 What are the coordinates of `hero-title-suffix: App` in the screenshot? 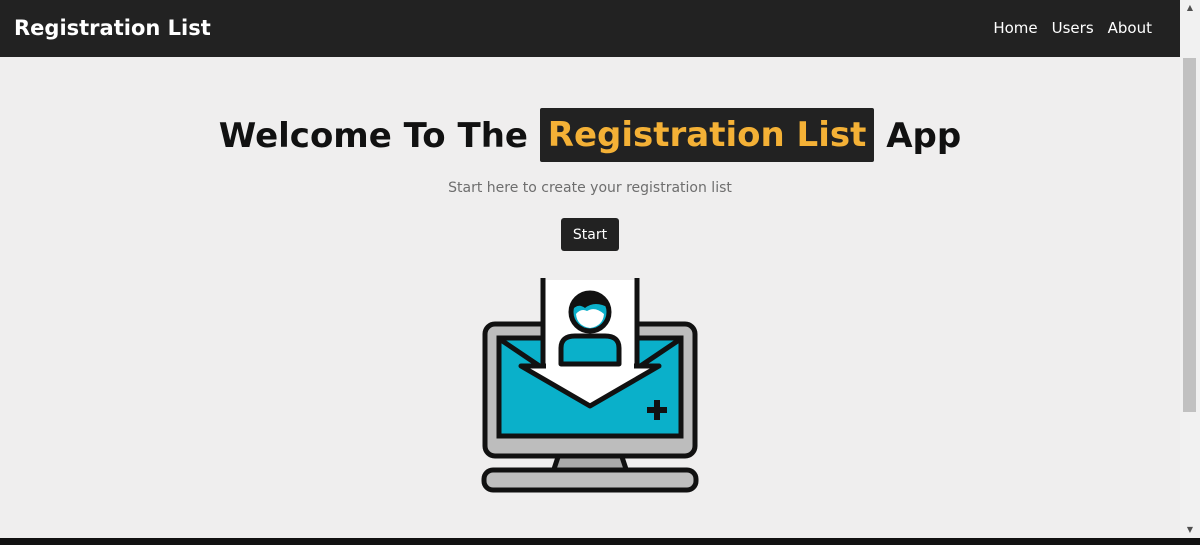 It's located at (924, 136).